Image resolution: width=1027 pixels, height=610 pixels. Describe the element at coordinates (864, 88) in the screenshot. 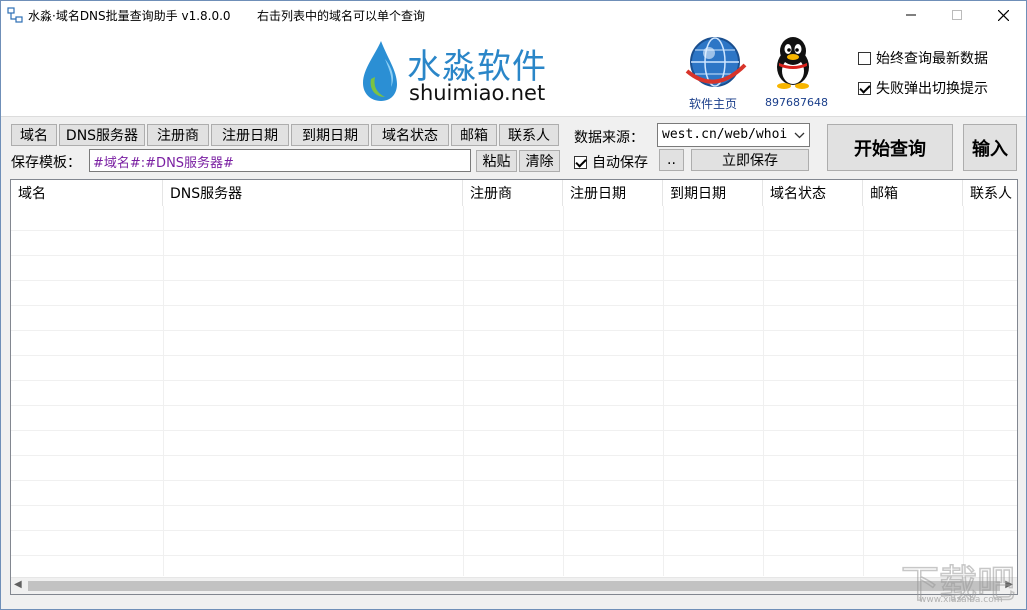

I see `check-fail-prompt-checkbox` at that location.